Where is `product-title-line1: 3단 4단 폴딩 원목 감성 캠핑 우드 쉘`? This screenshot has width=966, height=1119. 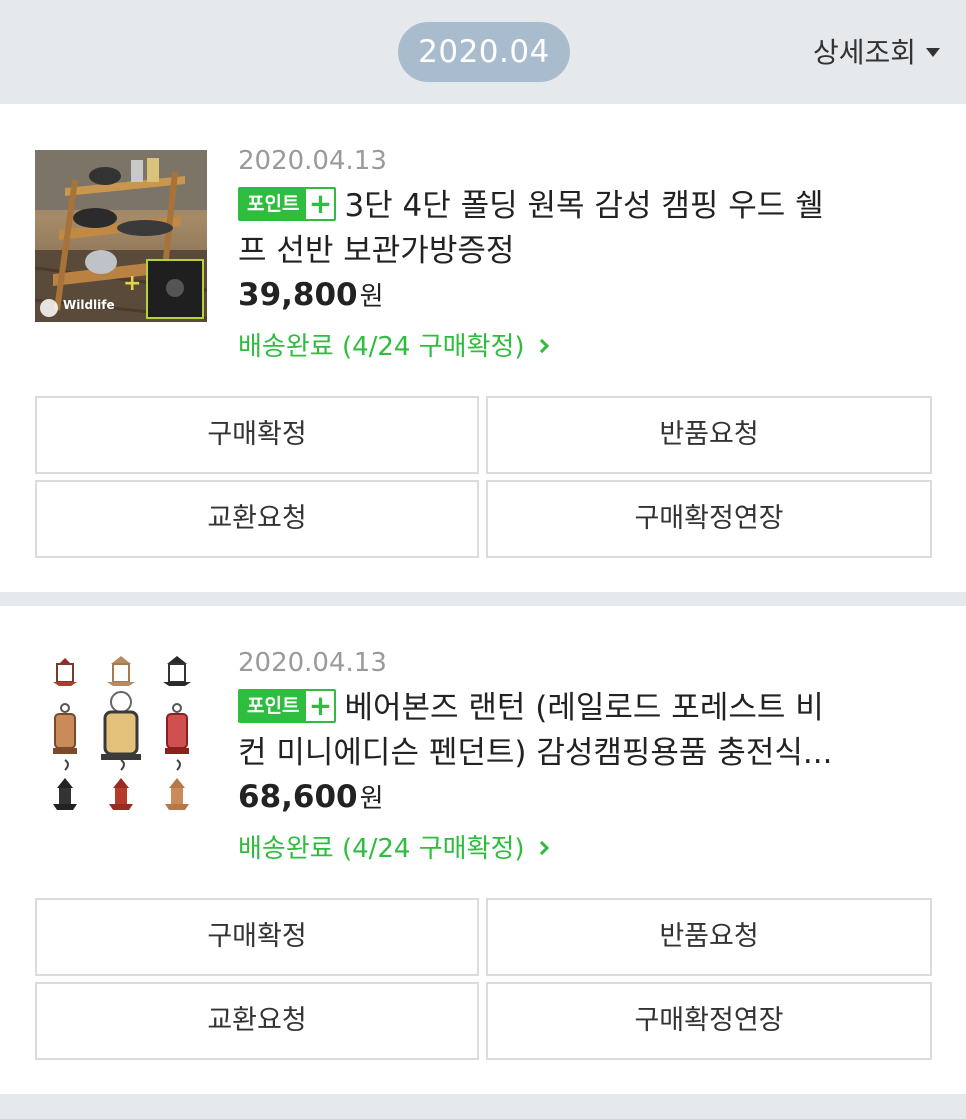
product-title-line1: 3단 4단 폴딩 원목 감성 캠핑 우드 쉘 is located at coordinates (584, 206).